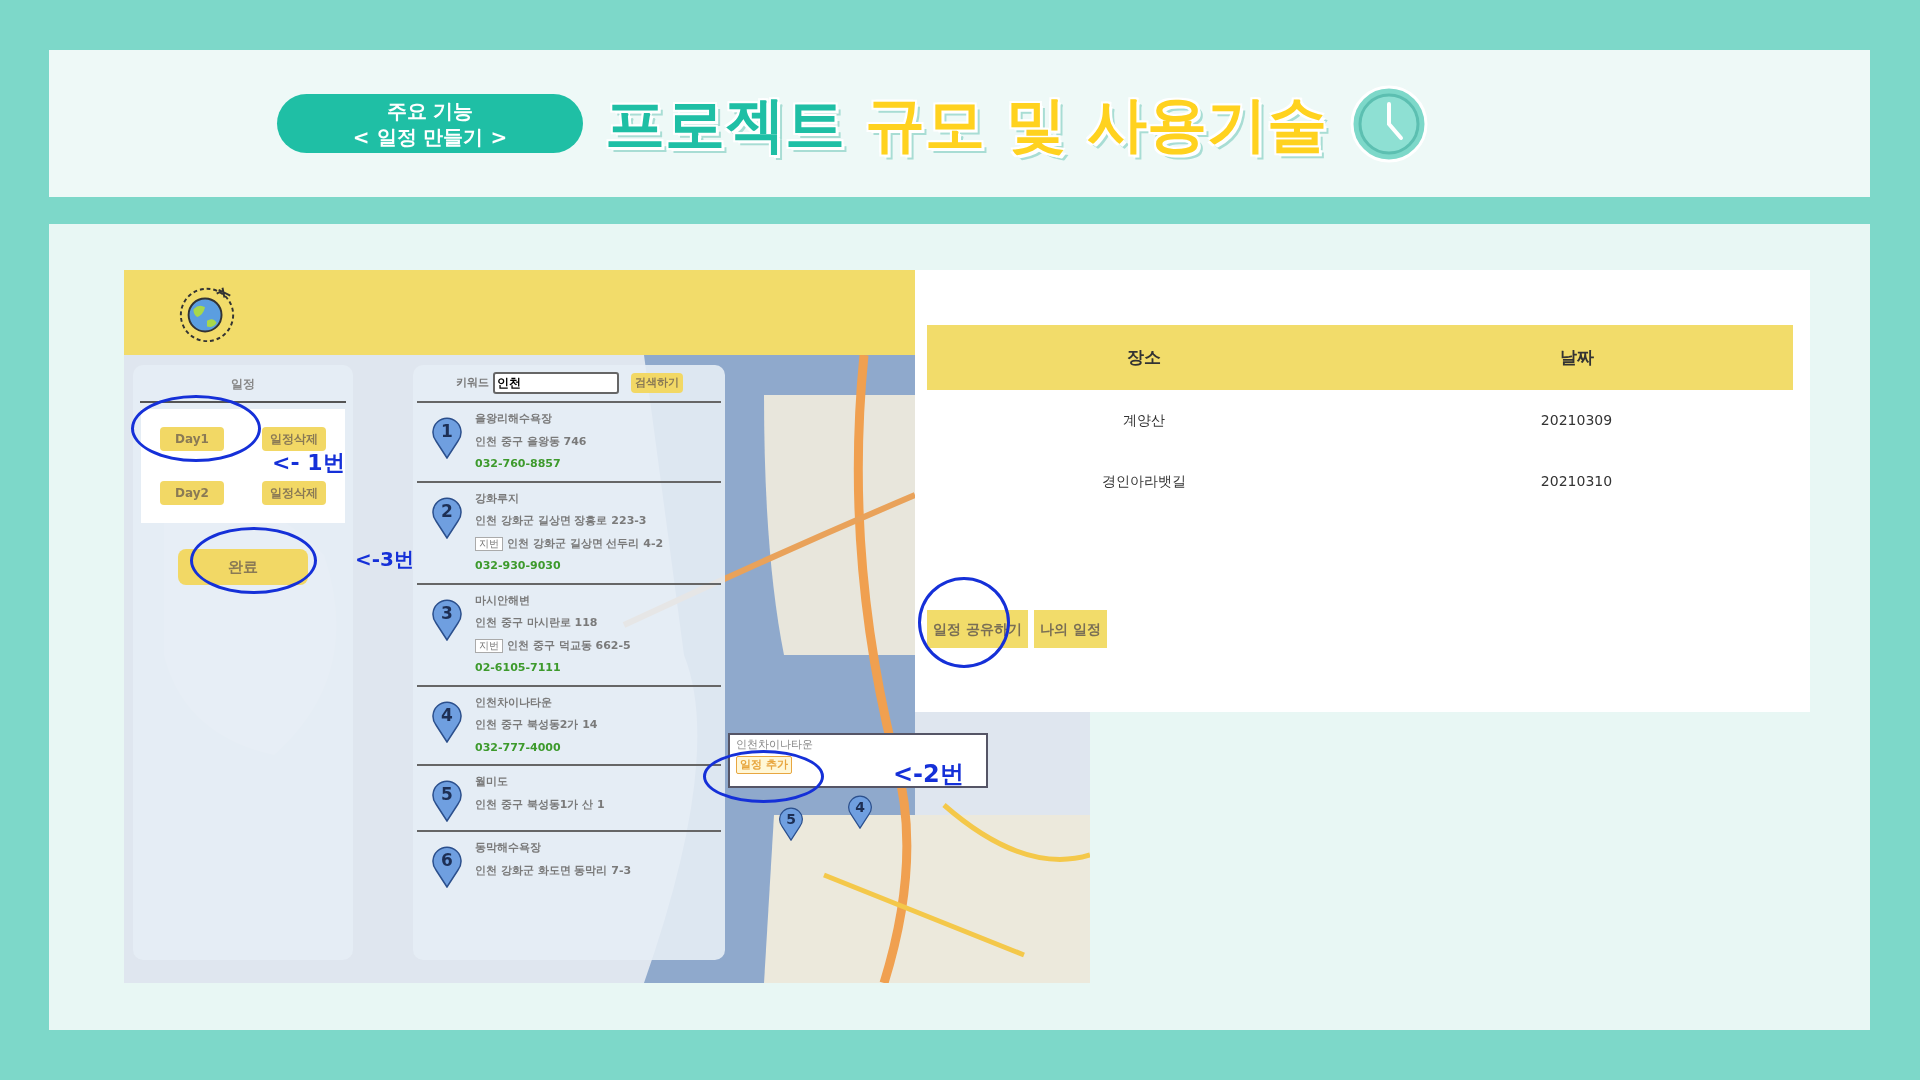  I want to click on app-button: Day2, so click(192, 493).